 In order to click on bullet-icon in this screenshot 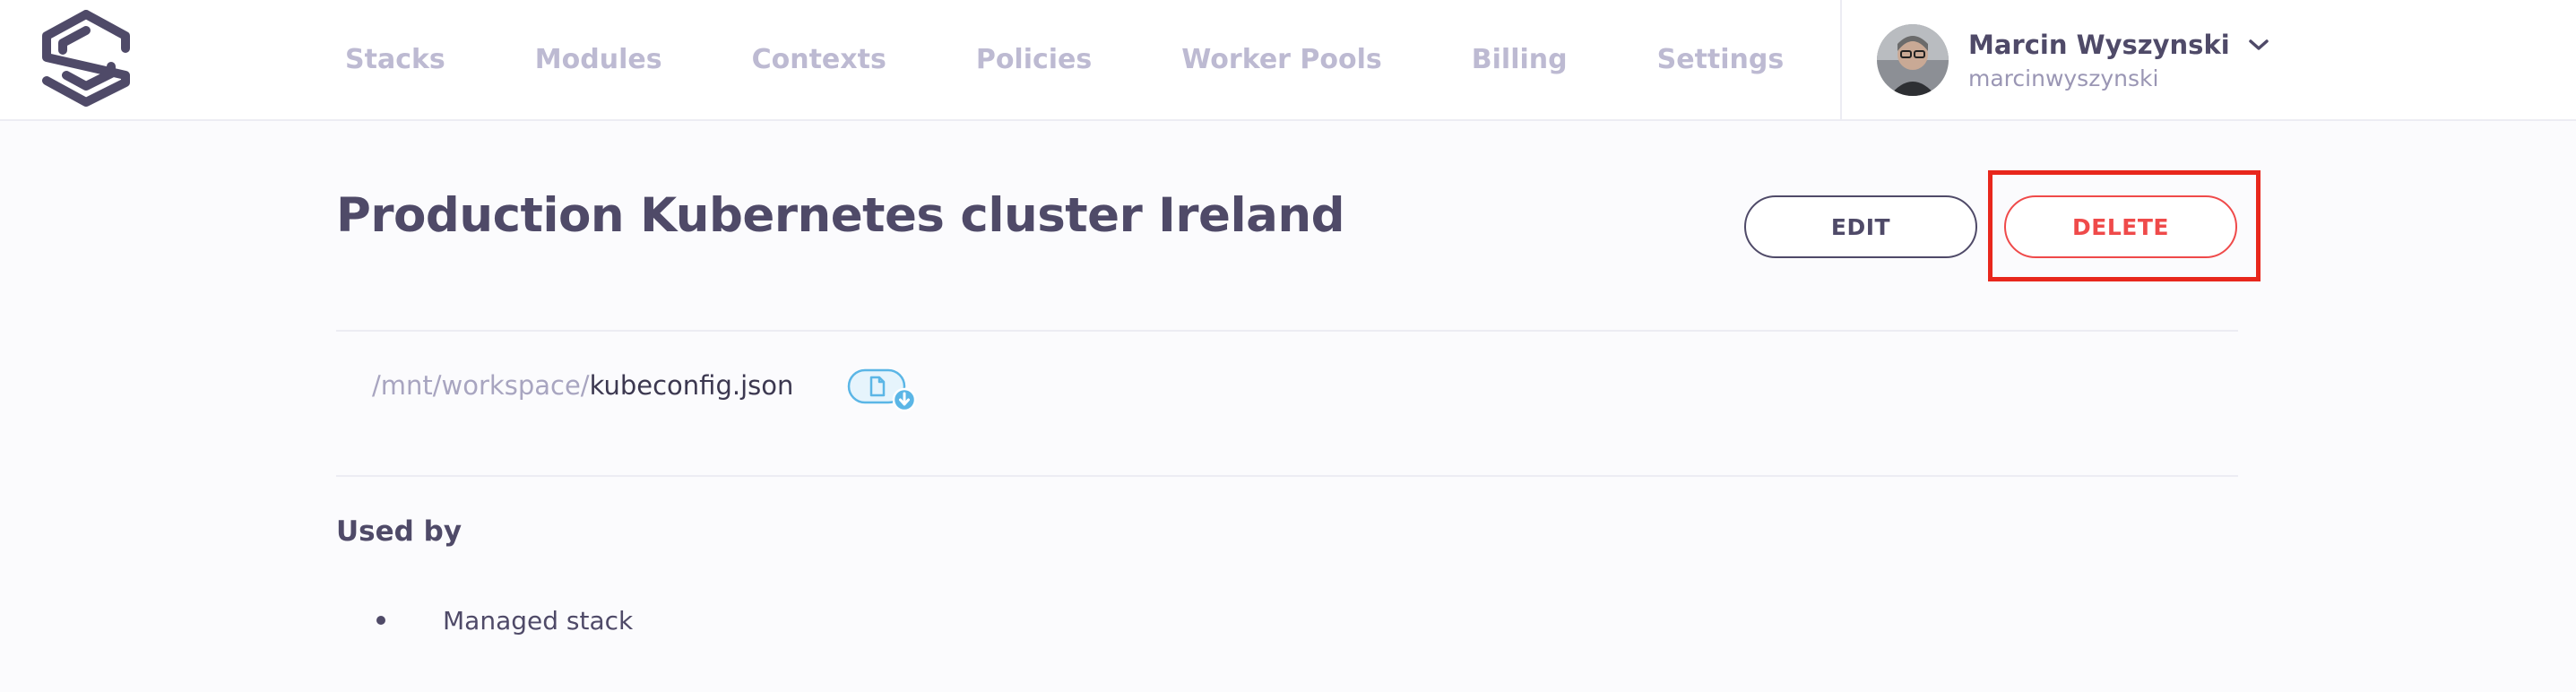, I will do `click(380, 620)`.